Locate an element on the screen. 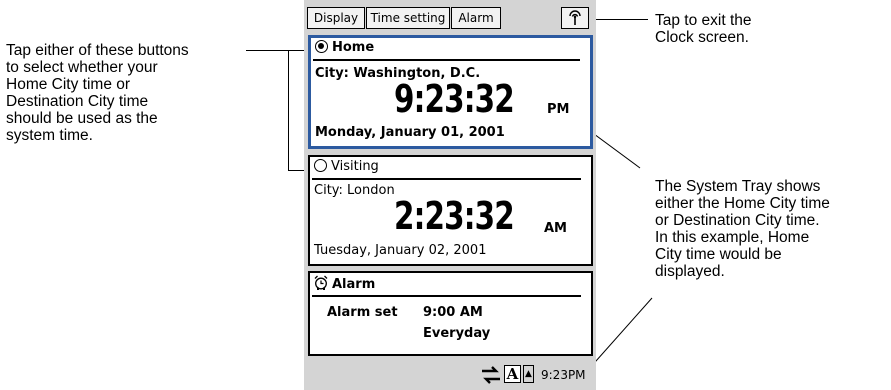 The image size is (891, 390). annotation-line: or Destination City time. is located at coordinates (737, 220).